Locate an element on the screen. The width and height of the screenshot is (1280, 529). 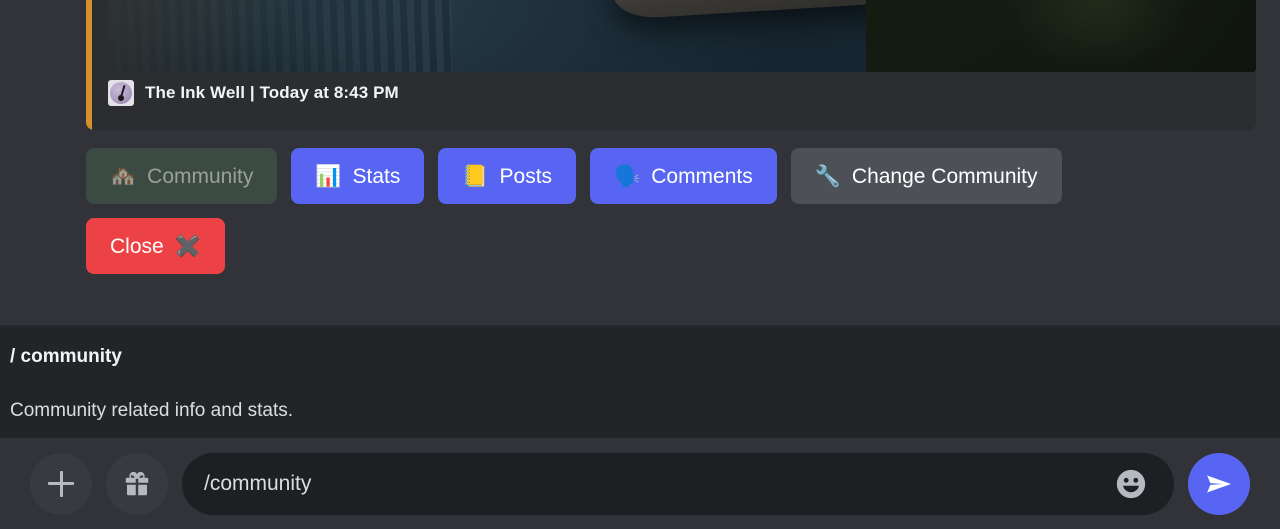
close-button-label: Close is located at coordinates (137, 246).